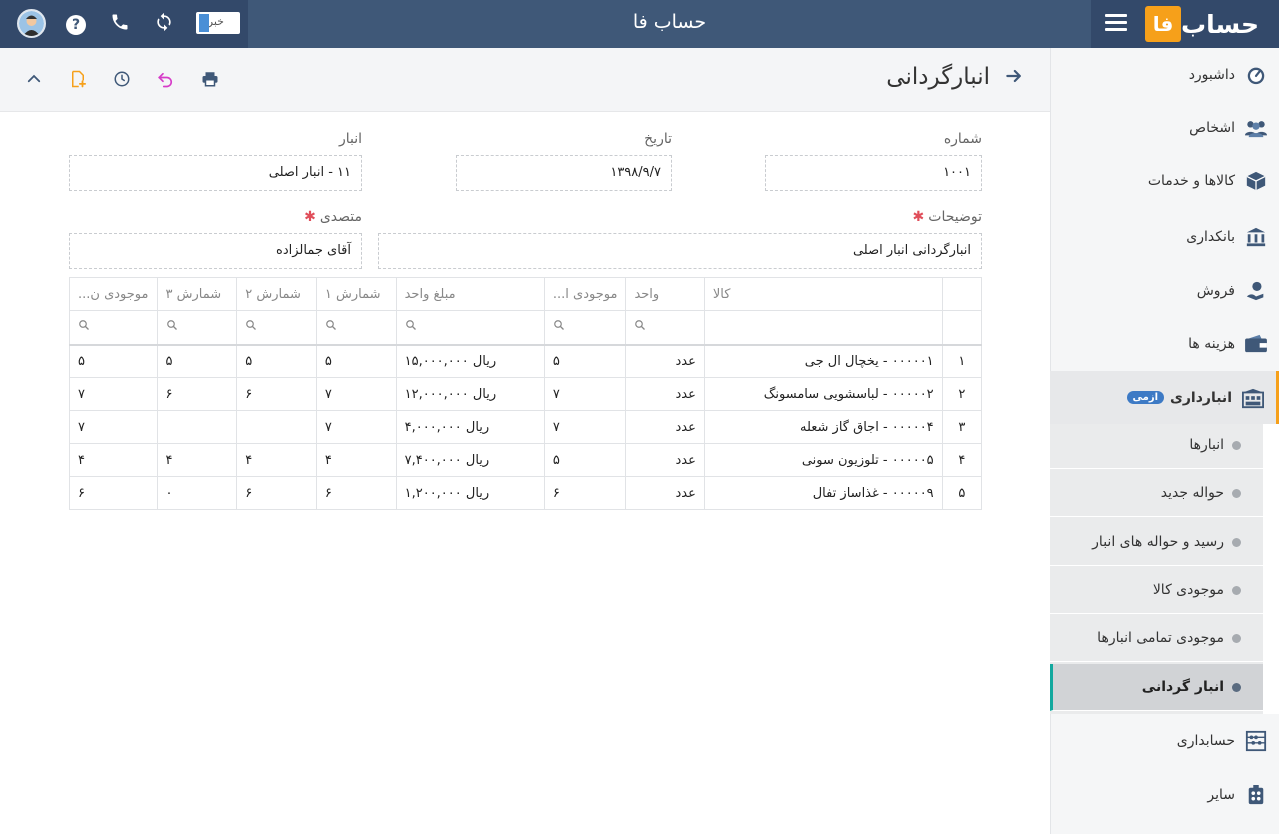 Image resolution: width=1279 pixels, height=834 pixels. Describe the element at coordinates (1164, 794) in the screenshot. I see `sidebar-item-other: سایر` at that location.